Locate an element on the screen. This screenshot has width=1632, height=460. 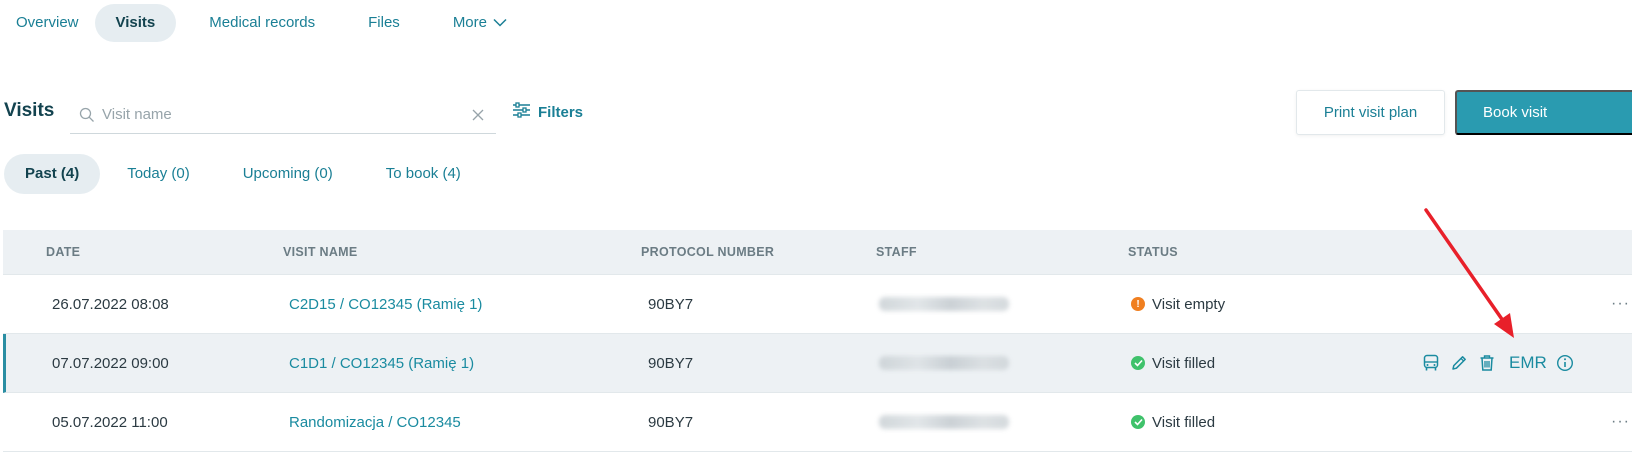
visit-name-link: Randomizacja / CO12345 is located at coordinates (375, 422).